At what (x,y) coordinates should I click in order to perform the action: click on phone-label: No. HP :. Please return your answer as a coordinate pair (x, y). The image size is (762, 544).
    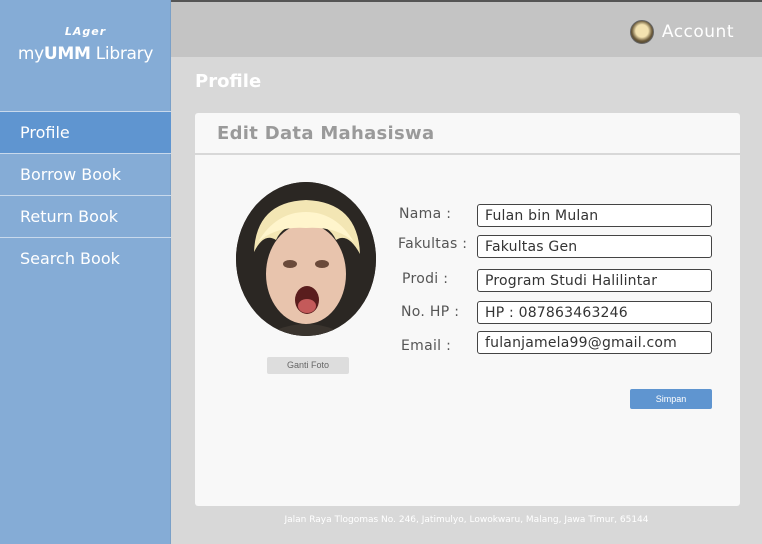
    Looking at the image, I should click on (430, 312).